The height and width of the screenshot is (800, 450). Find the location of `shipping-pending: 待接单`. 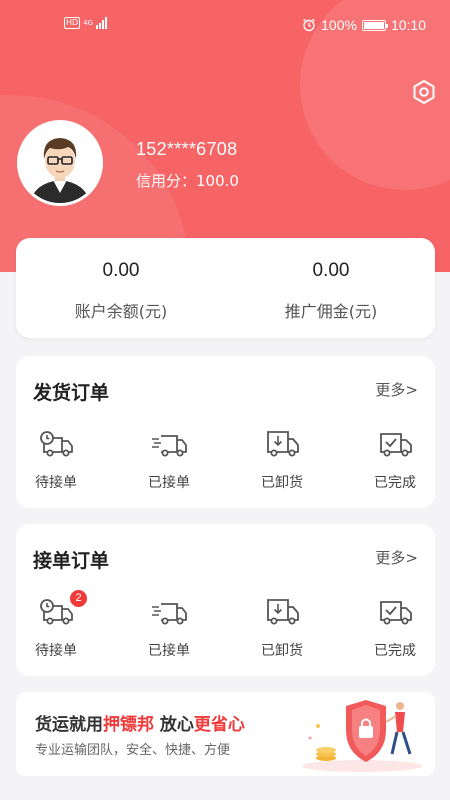

shipping-pending: 待接单 is located at coordinates (56, 463).